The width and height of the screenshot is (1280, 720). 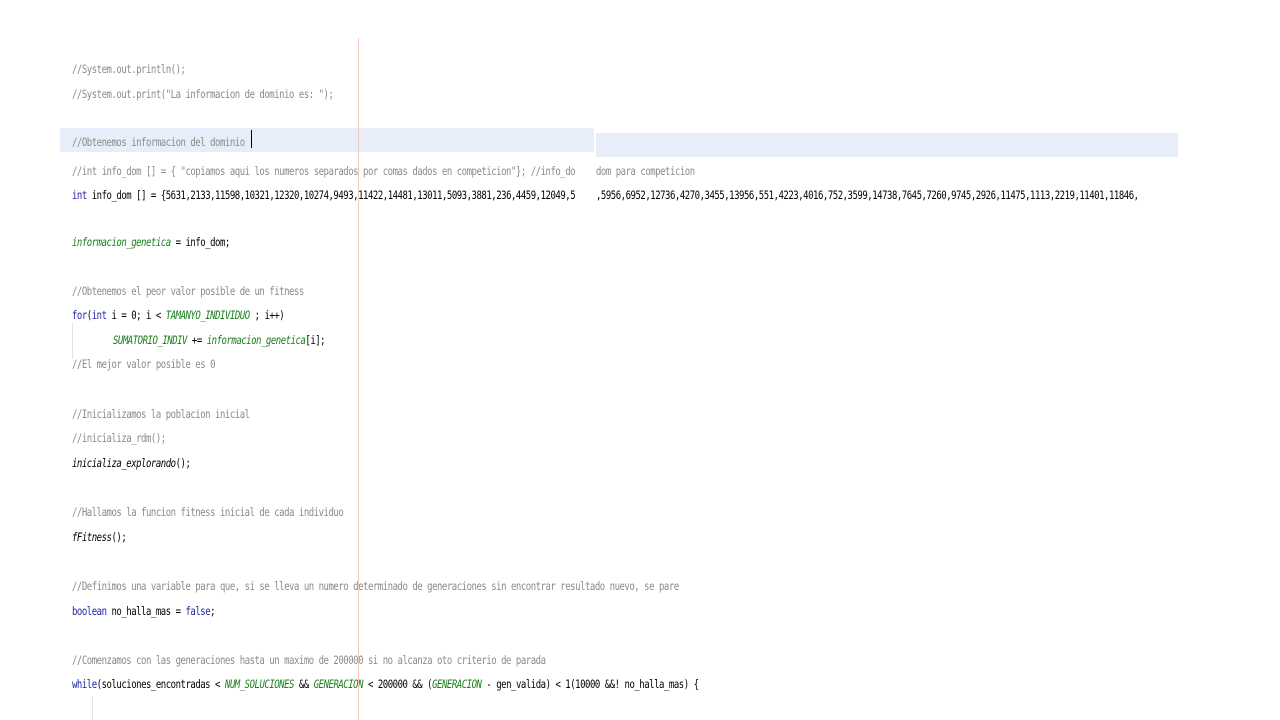 What do you see at coordinates (158, 142) in the screenshot?
I see `code-line: //Obtenemos informacion del dominio` at bounding box center [158, 142].